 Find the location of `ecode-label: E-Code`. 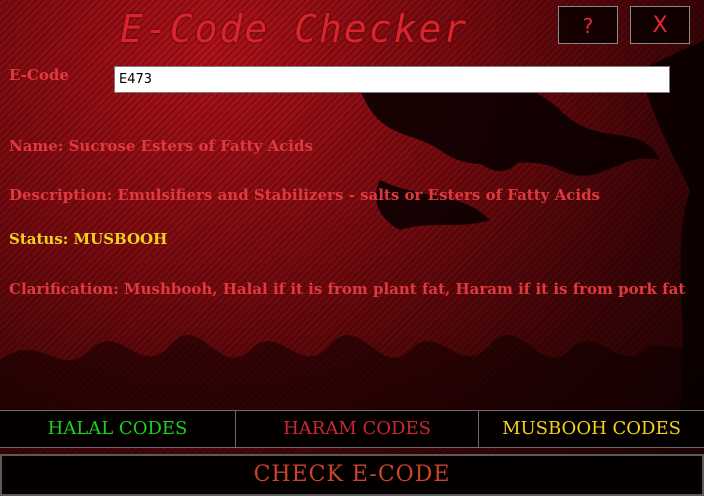

ecode-label: E-Code is located at coordinates (39, 75).